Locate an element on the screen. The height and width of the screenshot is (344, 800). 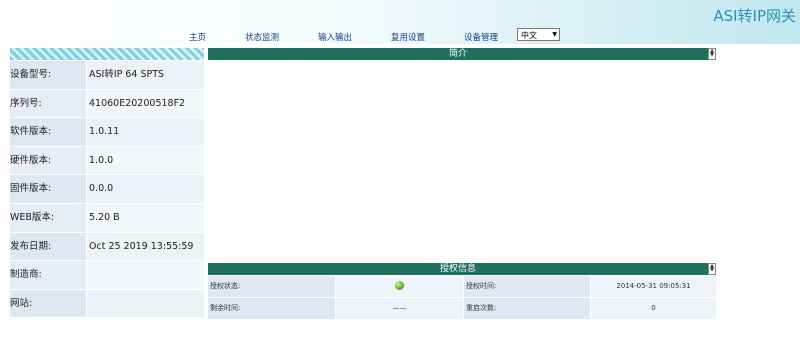
info-value: 1.0.0 is located at coordinates (145, 160).